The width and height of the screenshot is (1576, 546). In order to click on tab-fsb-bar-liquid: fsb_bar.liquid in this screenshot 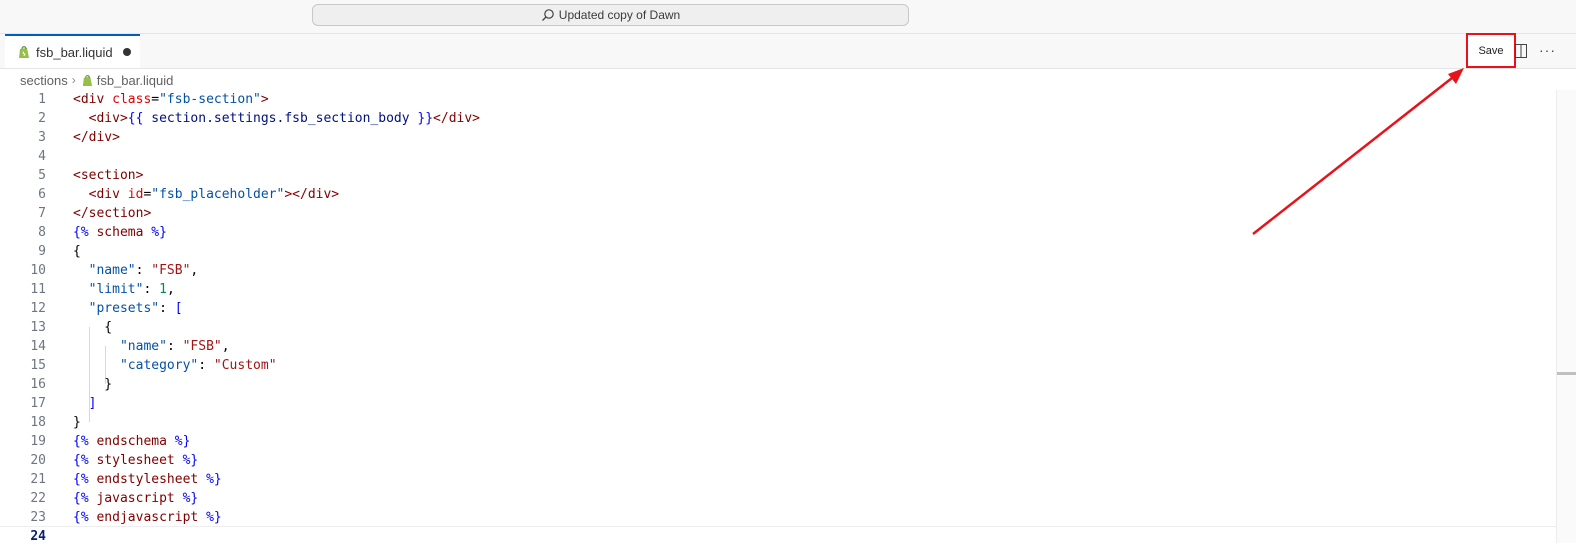, I will do `click(72, 51)`.